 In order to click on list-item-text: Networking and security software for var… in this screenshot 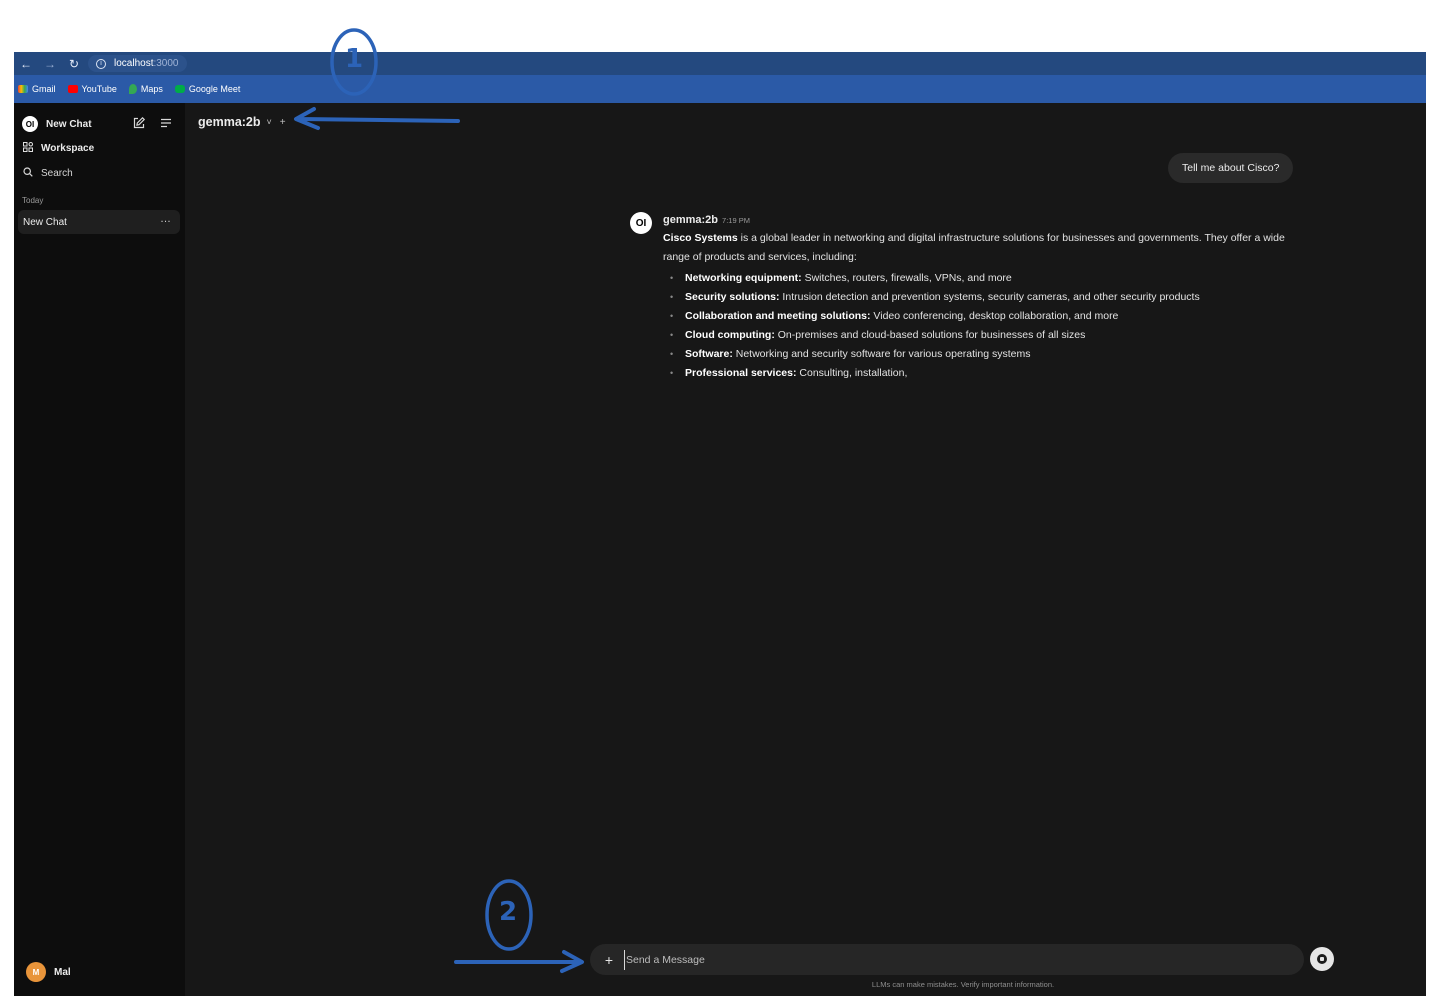, I will do `click(881, 354)`.